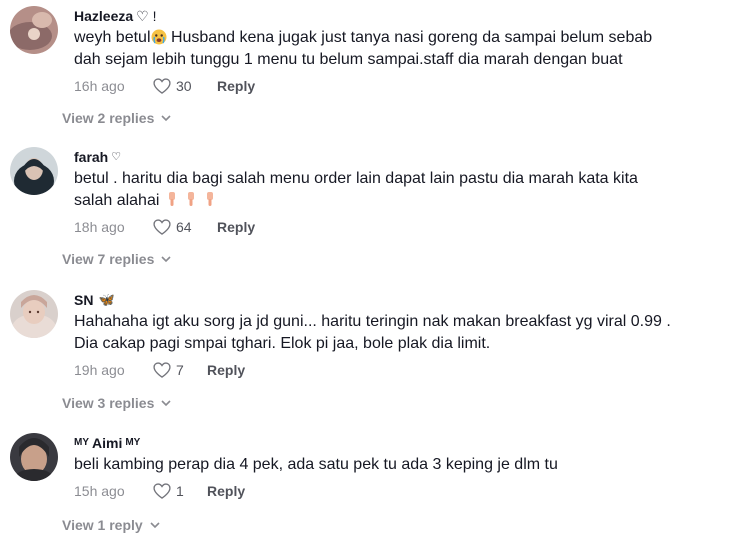  Describe the element at coordinates (99, 370) in the screenshot. I see `comment-time: 19h ago` at that location.